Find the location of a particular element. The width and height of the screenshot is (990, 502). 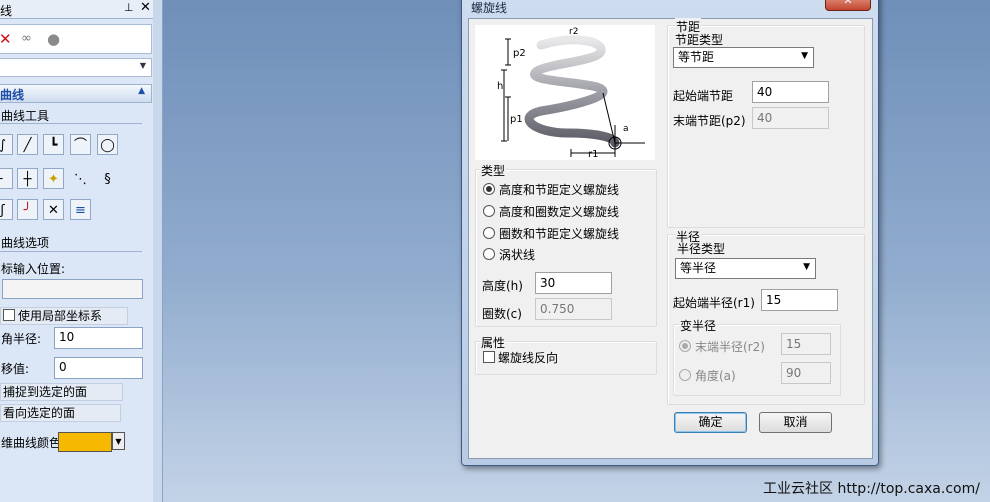

start-pitch-input: 40 is located at coordinates (790, 92).